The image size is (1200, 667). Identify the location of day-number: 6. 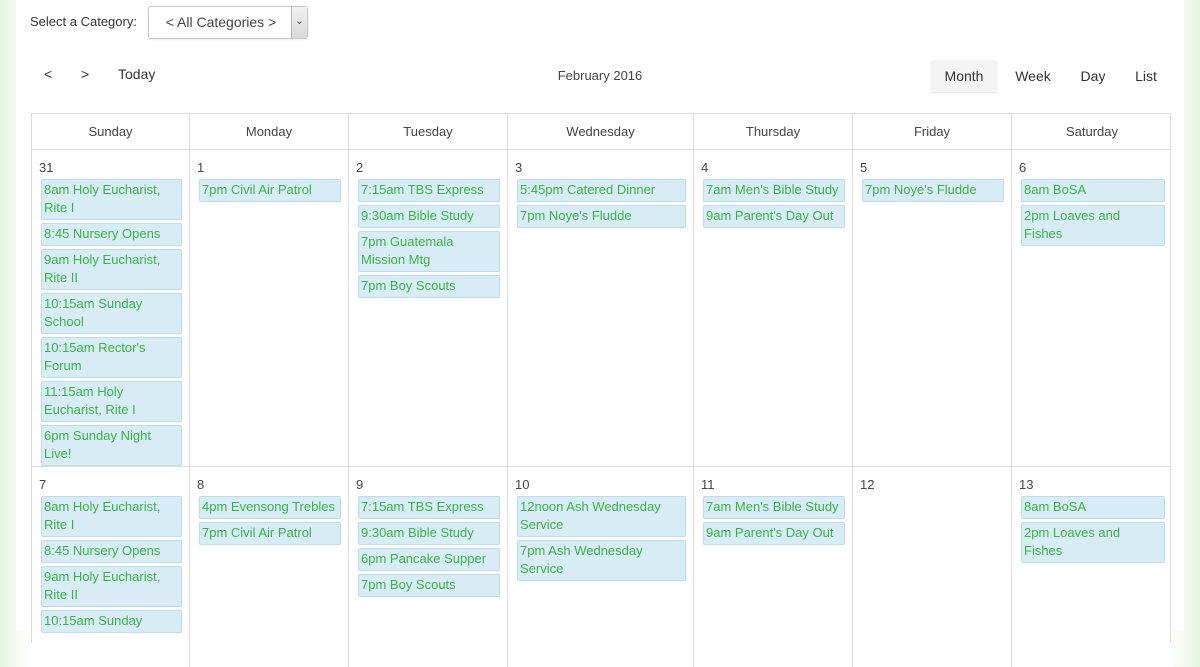
(1022, 167).